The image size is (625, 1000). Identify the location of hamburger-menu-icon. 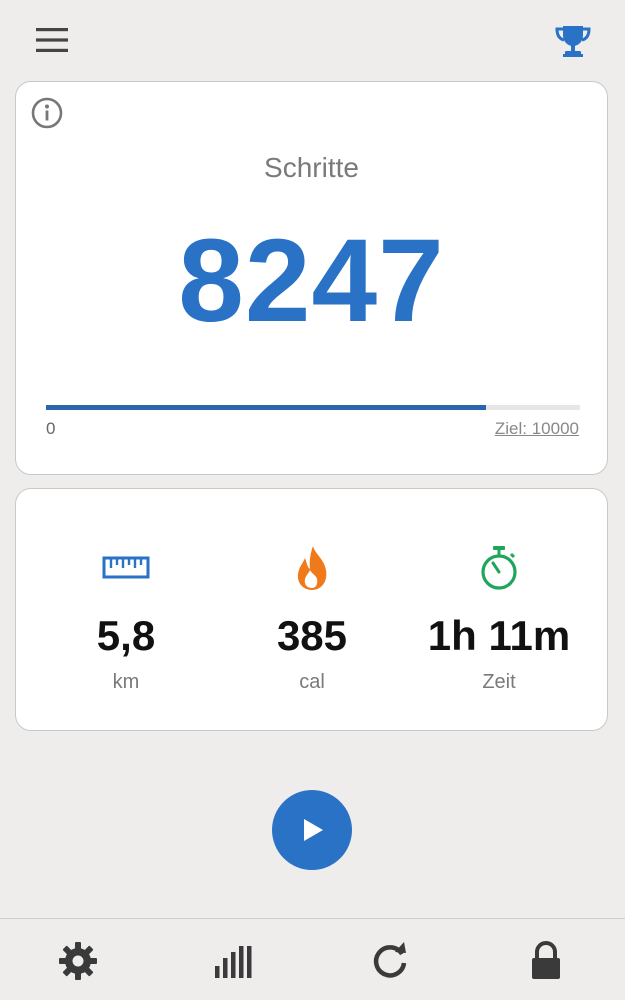
(52, 40).